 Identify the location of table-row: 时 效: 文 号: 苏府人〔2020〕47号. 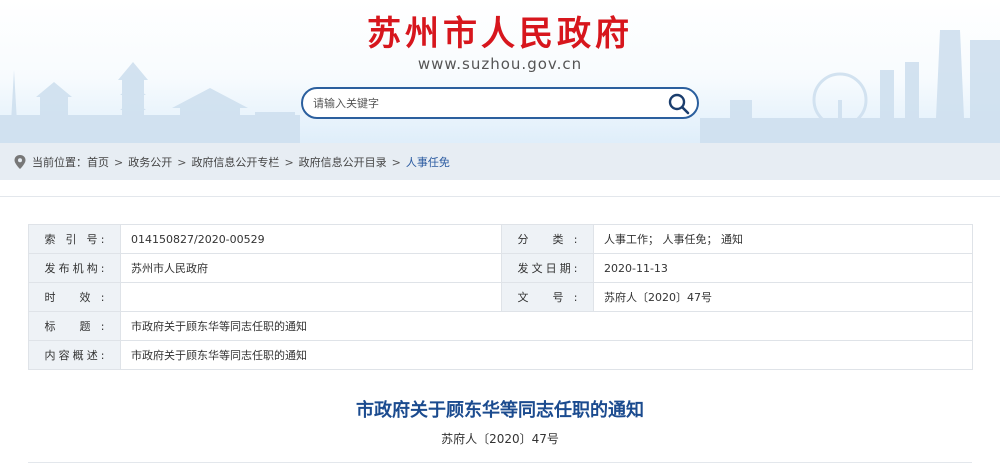
(500, 297).